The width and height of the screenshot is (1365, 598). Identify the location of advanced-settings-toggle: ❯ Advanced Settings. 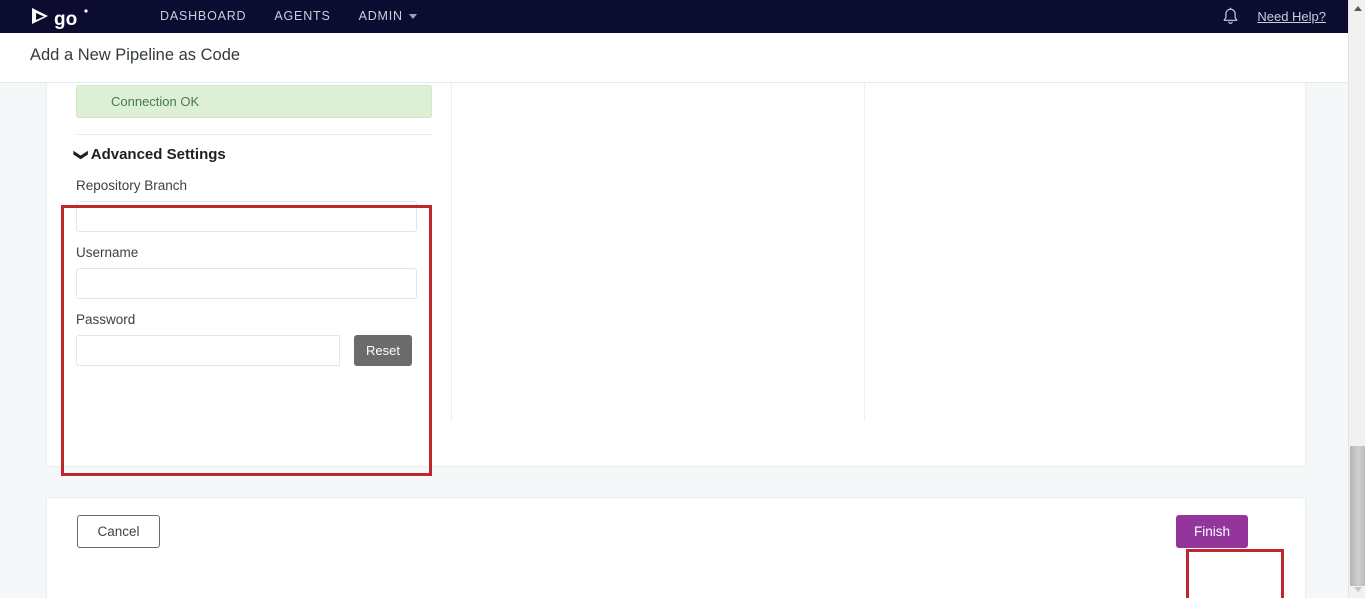
(149, 154).